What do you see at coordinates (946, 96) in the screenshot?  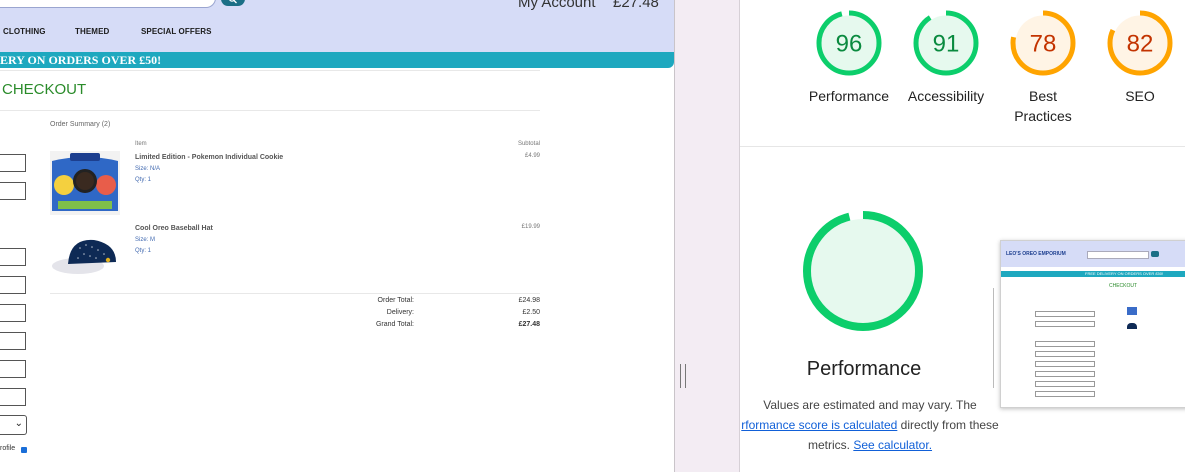 I see `gauge-label-accessibility: Accessibility` at bounding box center [946, 96].